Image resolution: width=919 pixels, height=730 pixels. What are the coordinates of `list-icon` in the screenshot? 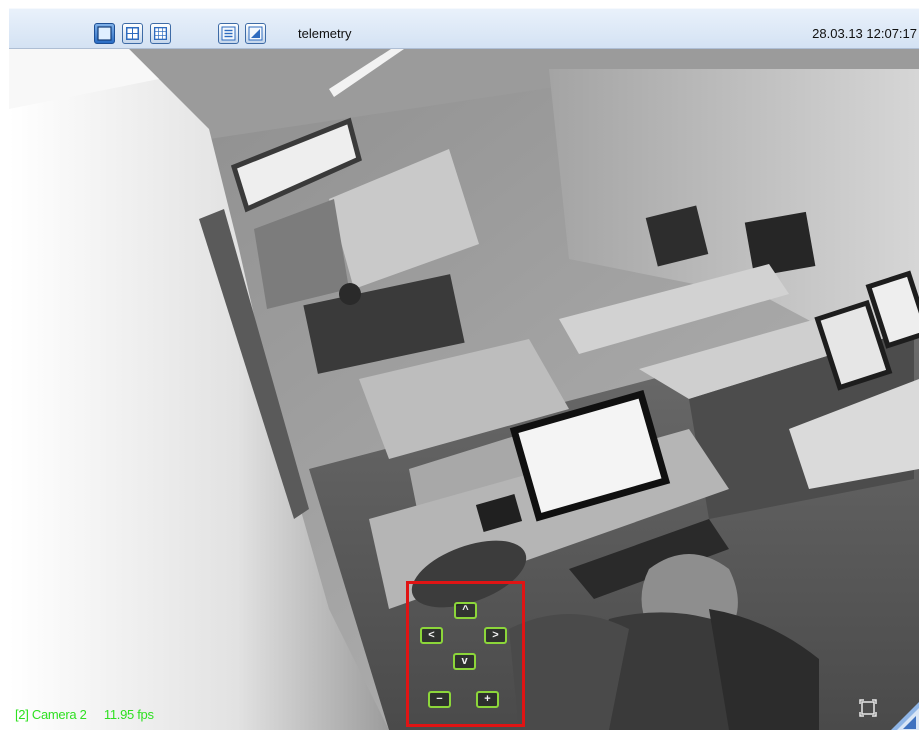 It's located at (228, 33).